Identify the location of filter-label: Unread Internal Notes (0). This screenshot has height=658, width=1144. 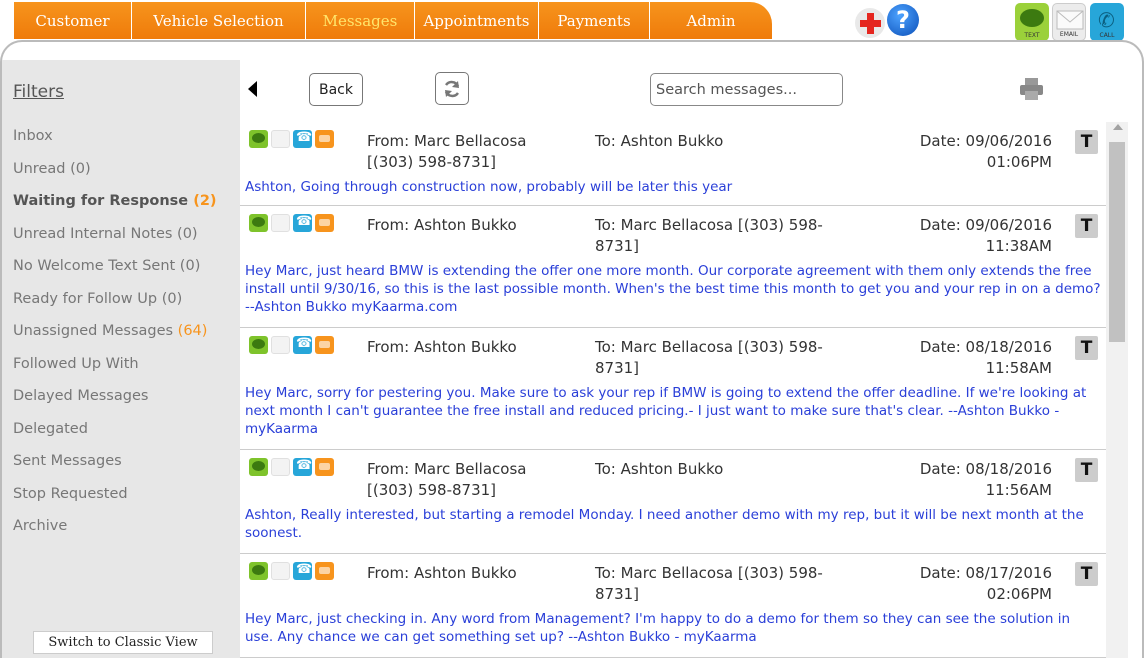
(105, 233).